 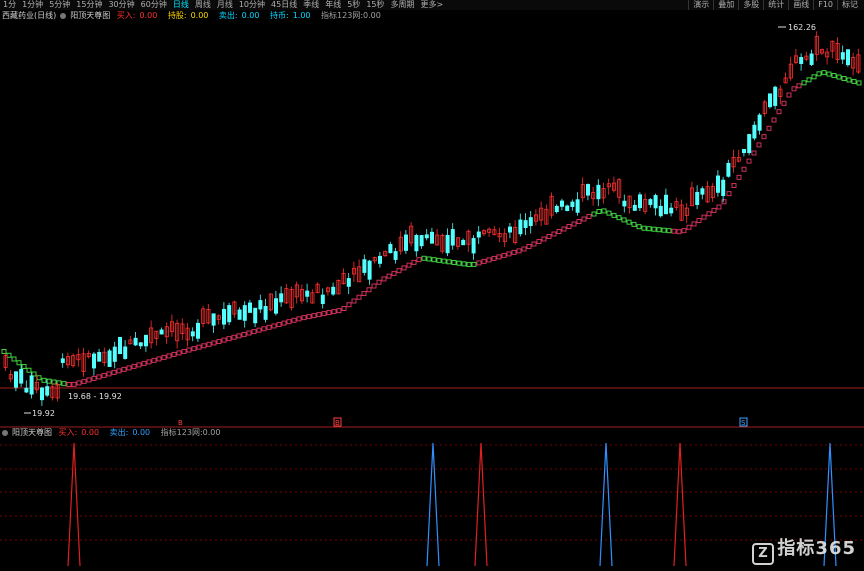 What do you see at coordinates (802, 27) in the screenshot?
I see `high-price-label: 162.26` at bounding box center [802, 27].